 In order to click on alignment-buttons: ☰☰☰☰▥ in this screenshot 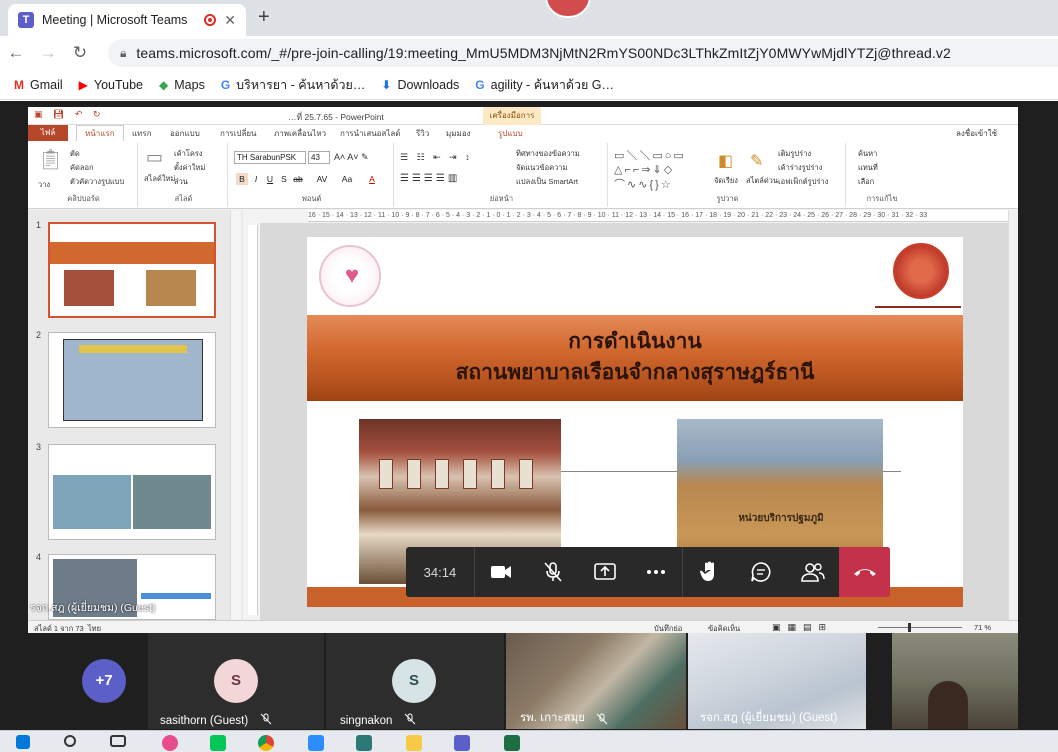, I will do `click(430, 178)`.